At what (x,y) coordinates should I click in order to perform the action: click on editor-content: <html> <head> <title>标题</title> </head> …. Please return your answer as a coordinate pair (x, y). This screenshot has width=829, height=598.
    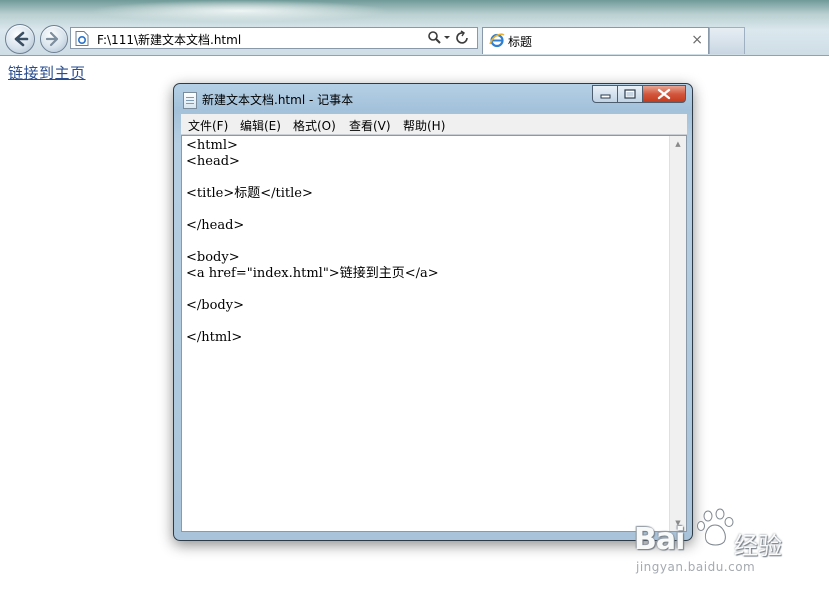
    Looking at the image, I should click on (312, 242).